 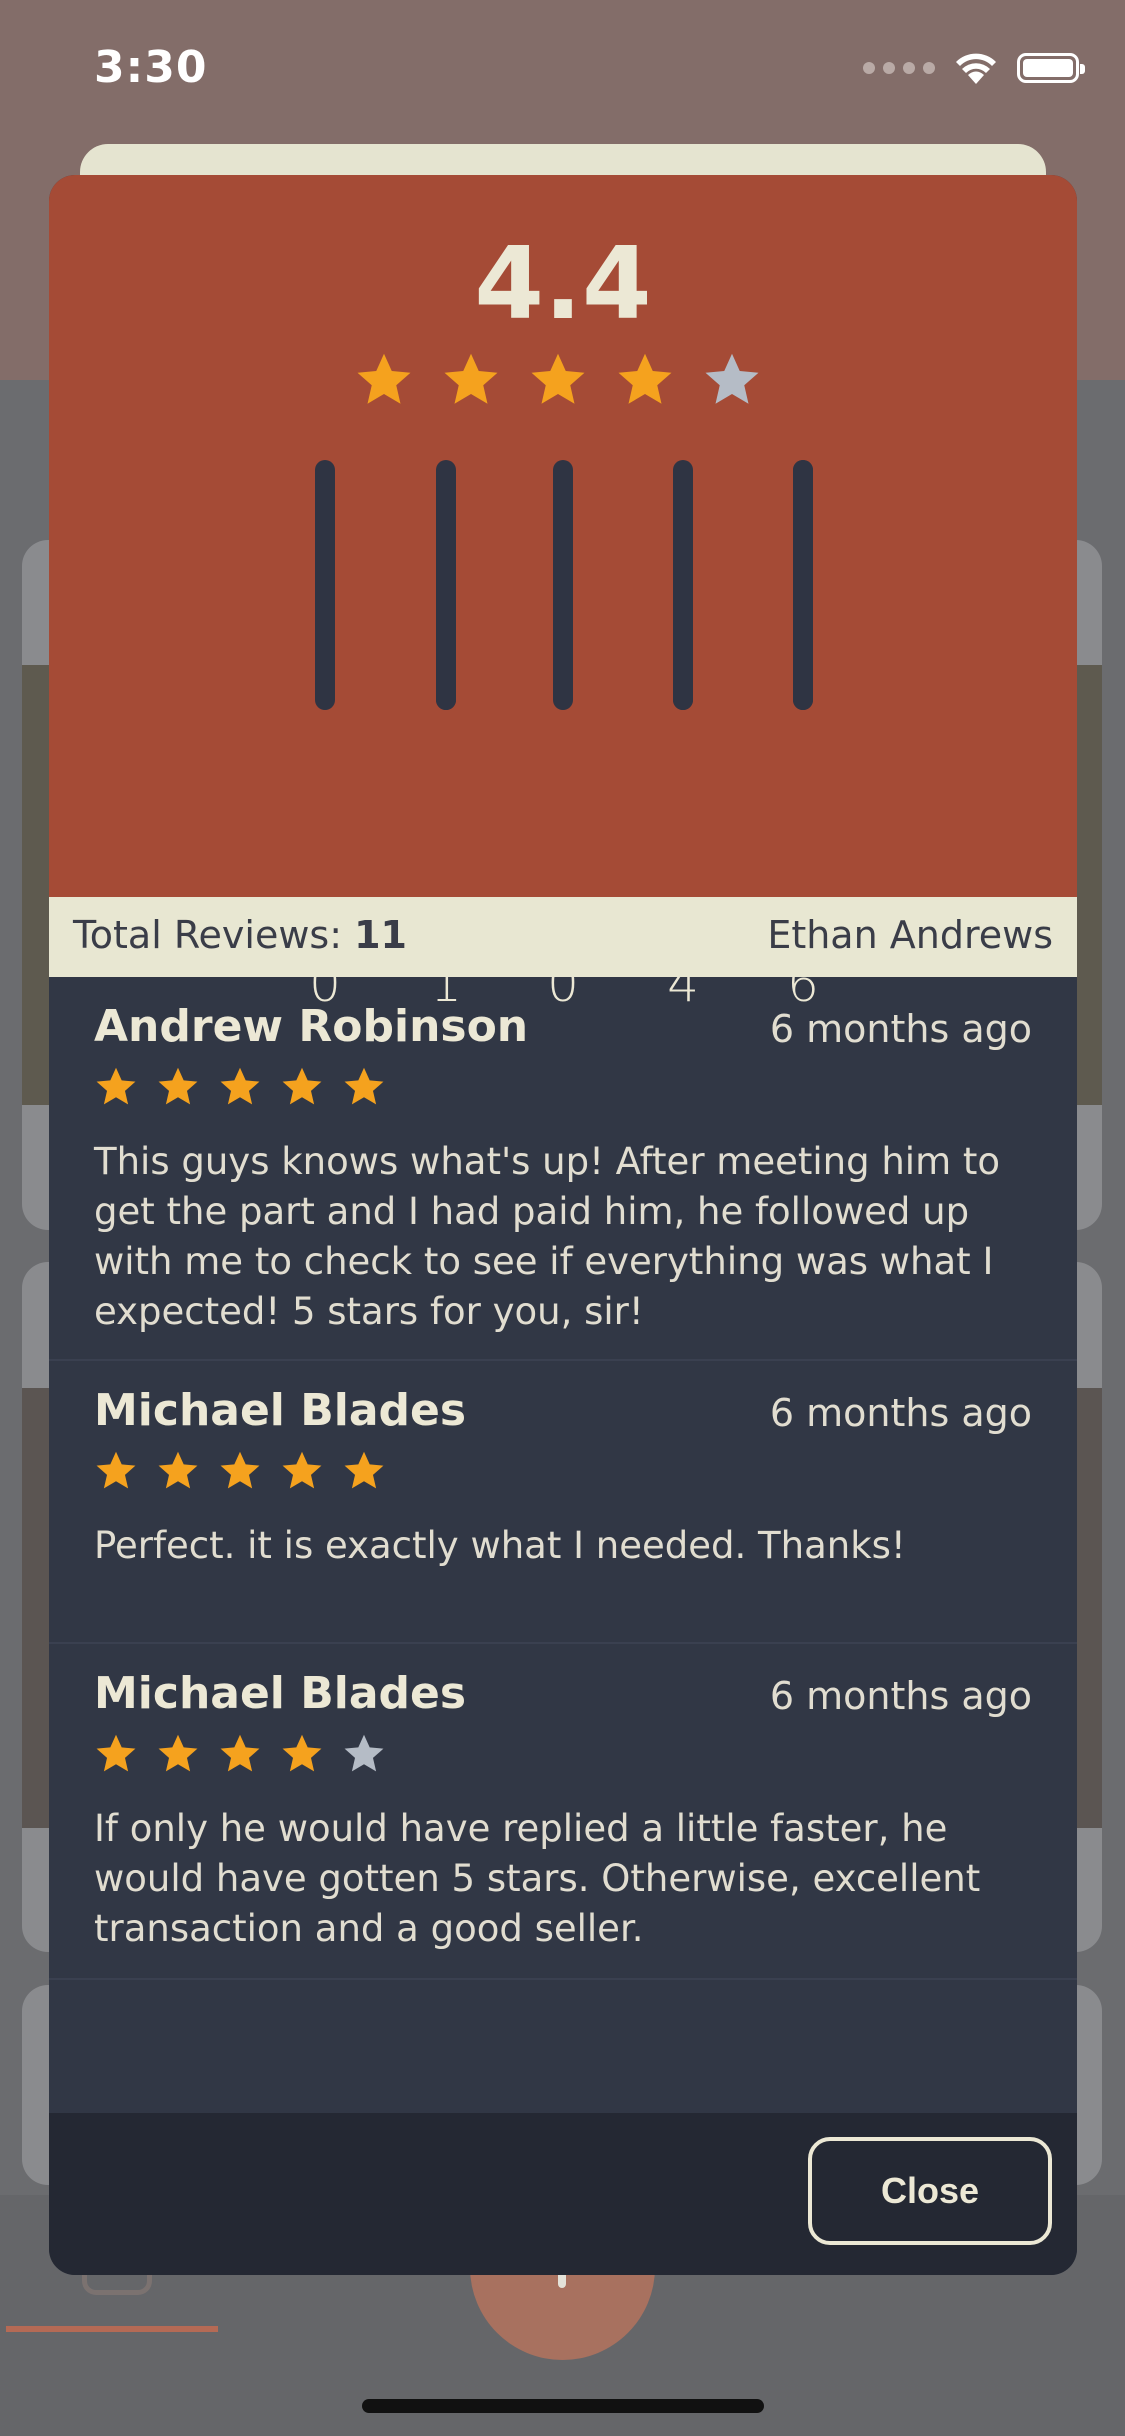 What do you see at coordinates (1051, 68) in the screenshot?
I see `battery-icon` at bounding box center [1051, 68].